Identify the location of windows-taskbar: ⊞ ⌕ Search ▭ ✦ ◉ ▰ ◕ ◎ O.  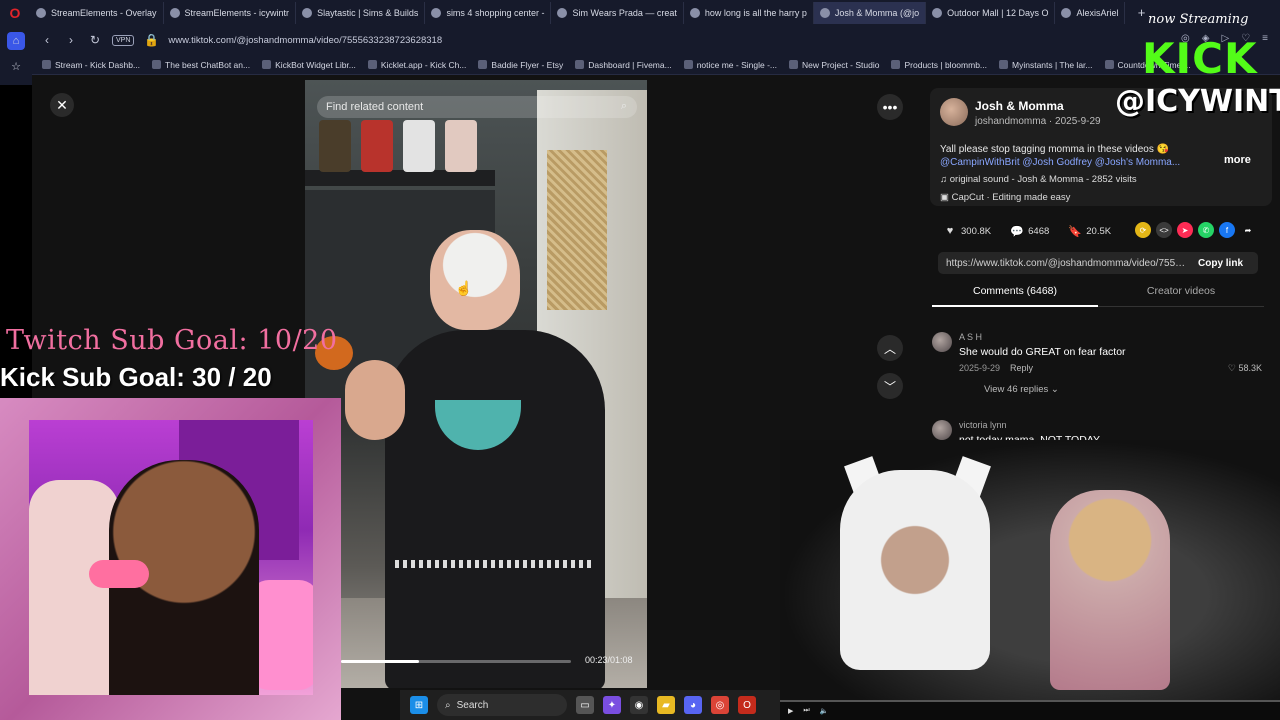
(590, 705).